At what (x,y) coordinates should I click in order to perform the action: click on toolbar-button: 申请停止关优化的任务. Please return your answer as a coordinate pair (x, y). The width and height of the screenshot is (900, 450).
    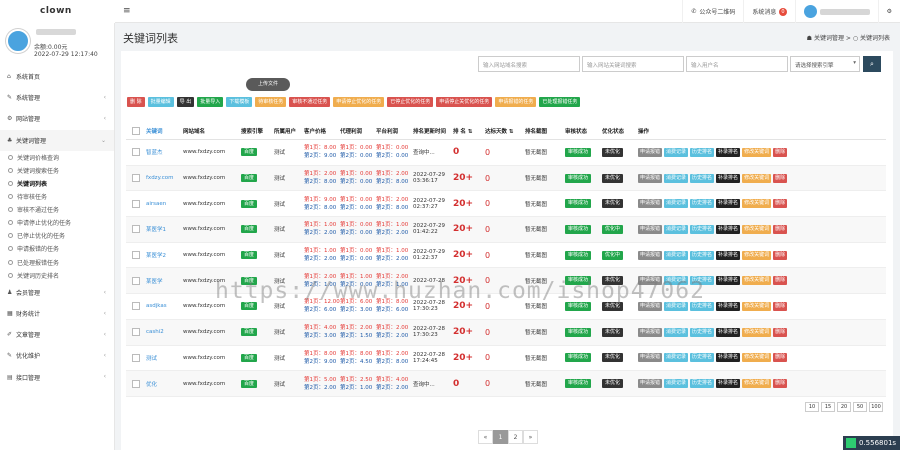
    Looking at the image, I should click on (464, 102).